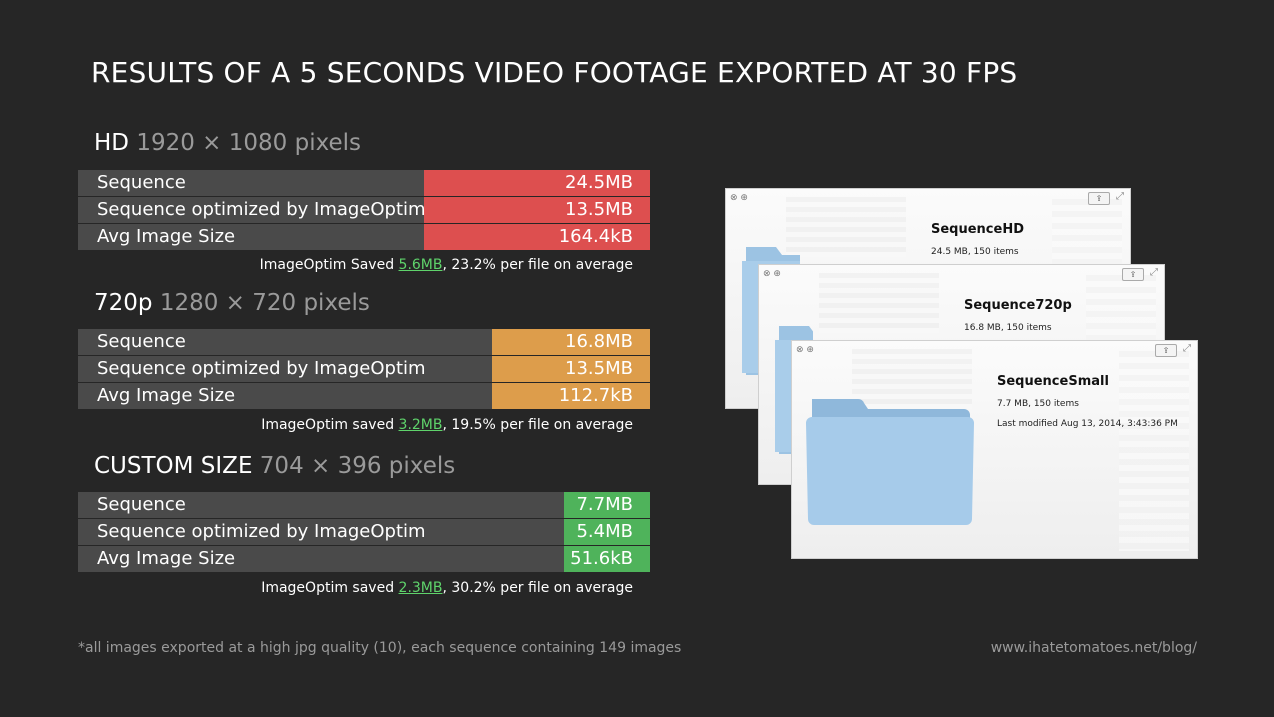 The image size is (1274, 717). What do you see at coordinates (364, 342) in the screenshot?
I see `bar-row: Sequence 16.8MB` at bounding box center [364, 342].